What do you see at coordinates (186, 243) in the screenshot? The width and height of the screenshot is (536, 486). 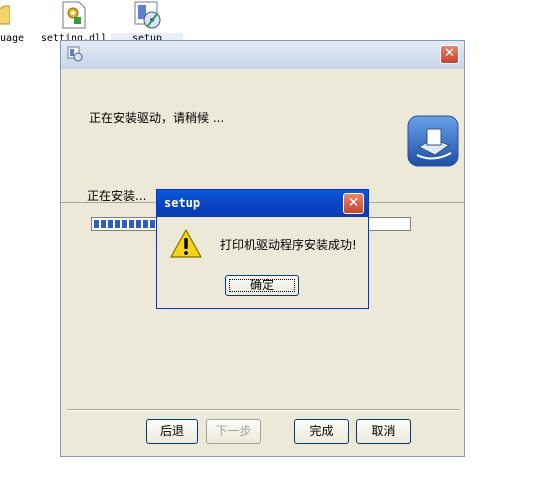 I see `warning-icon` at bounding box center [186, 243].